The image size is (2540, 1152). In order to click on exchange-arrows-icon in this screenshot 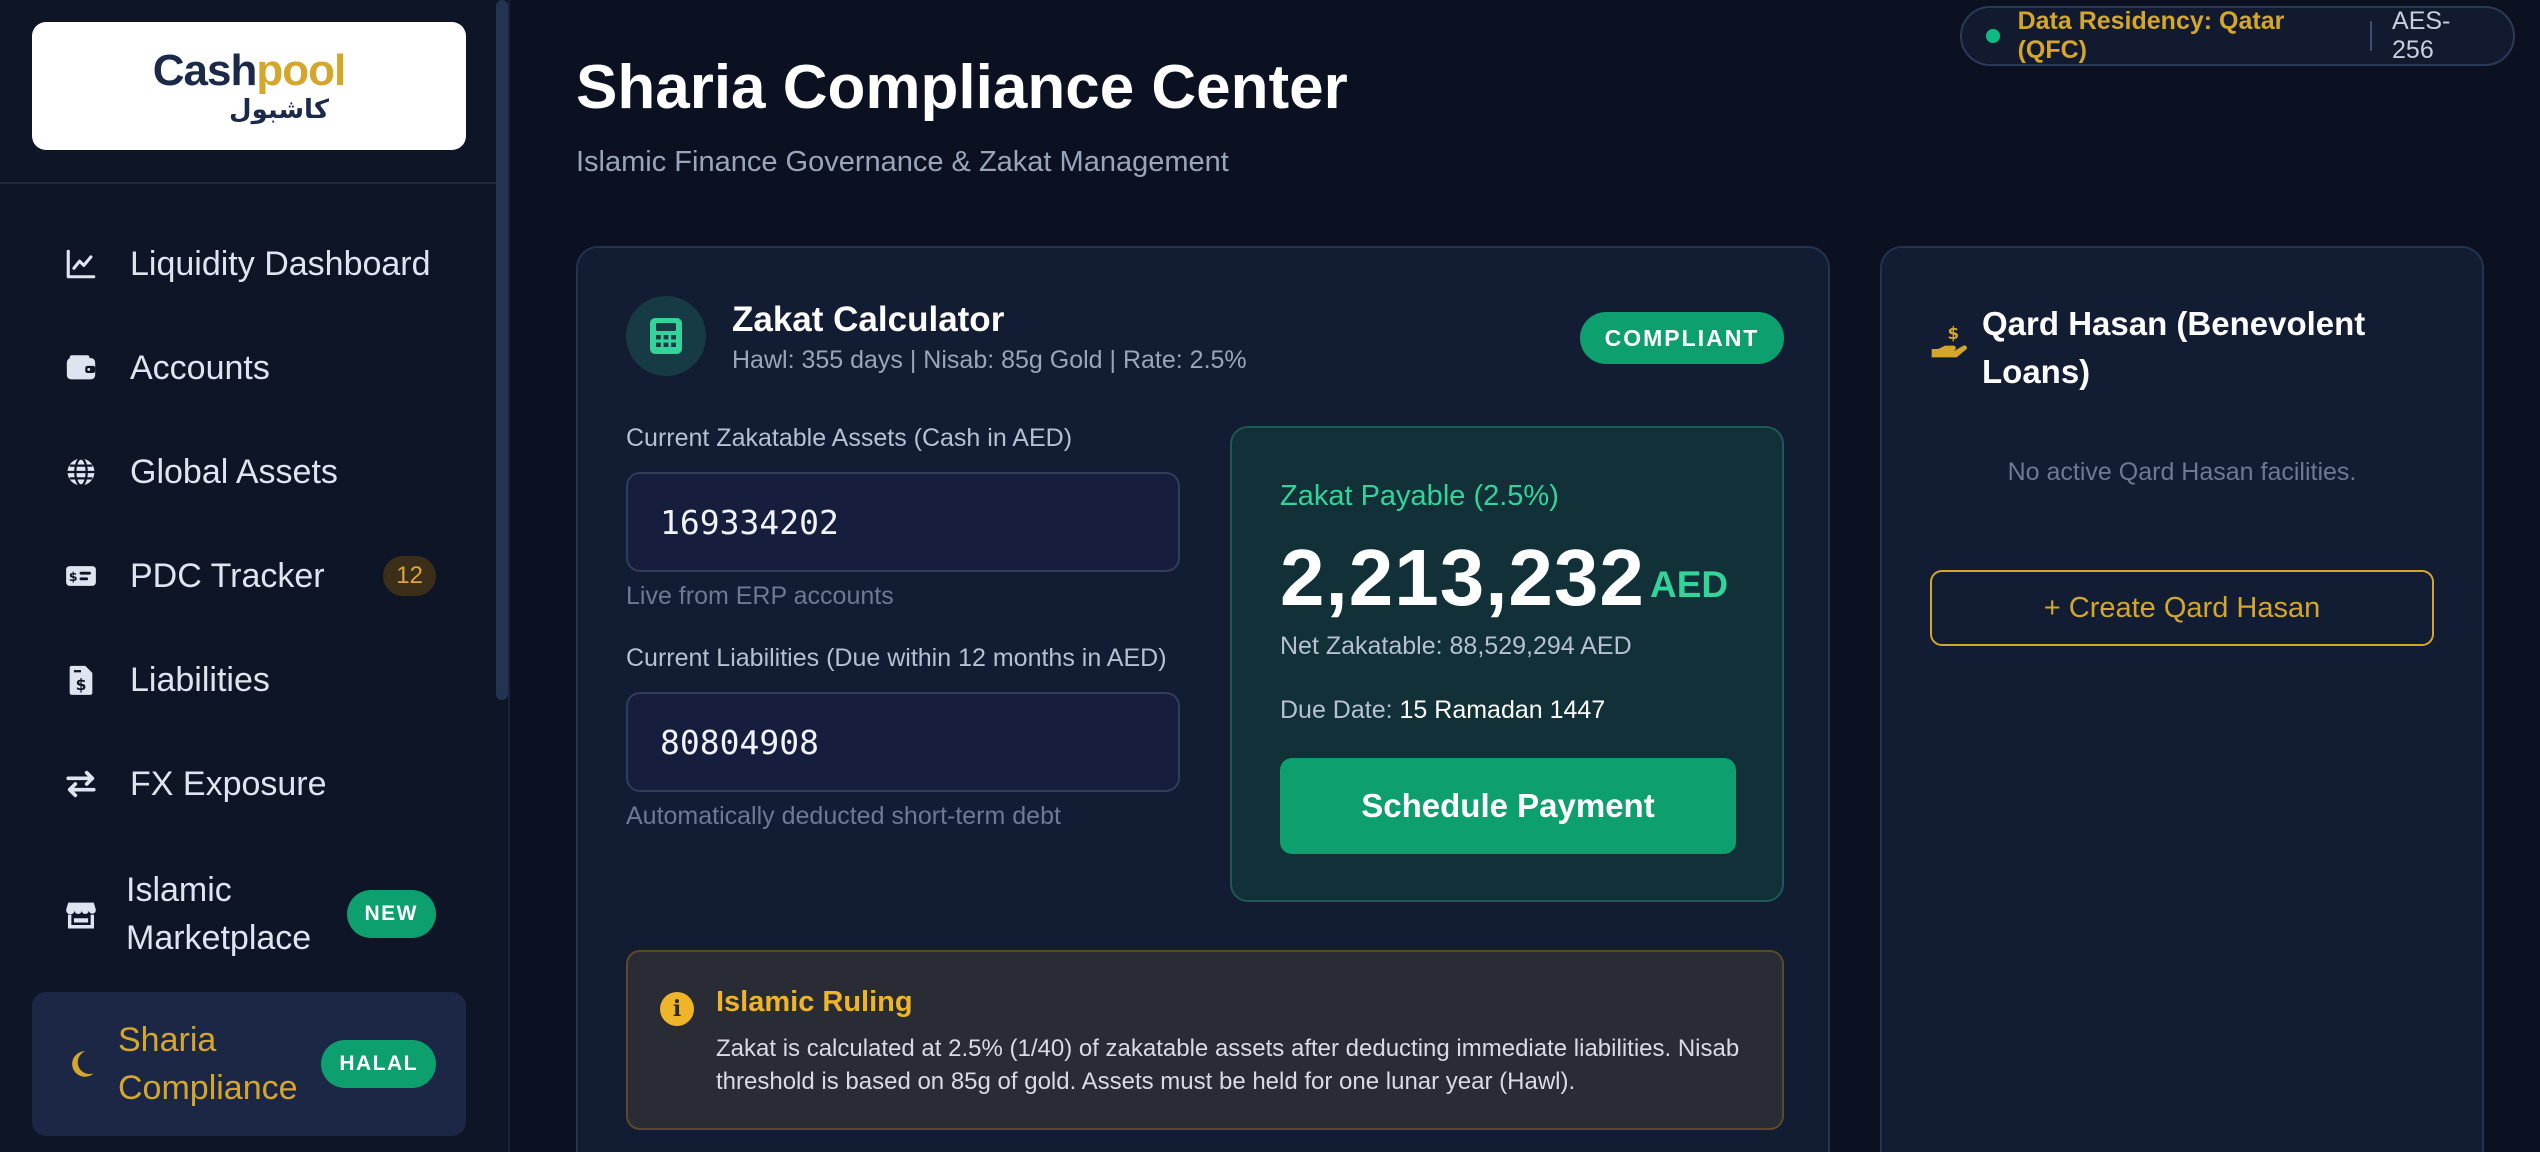, I will do `click(81, 784)`.